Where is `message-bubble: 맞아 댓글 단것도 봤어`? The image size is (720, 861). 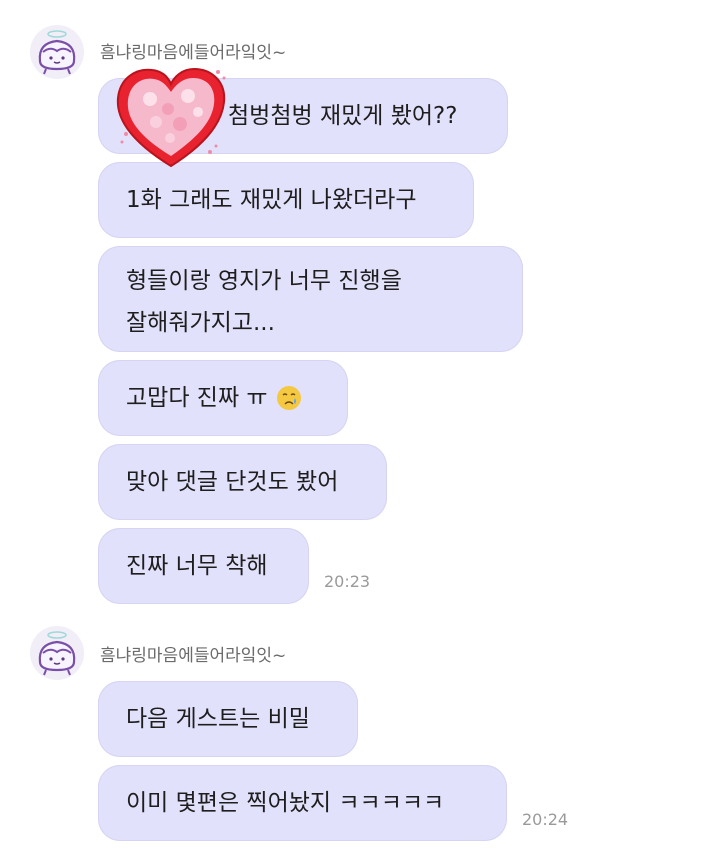
message-bubble: 맞아 댓글 단것도 봤어 is located at coordinates (242, 482).